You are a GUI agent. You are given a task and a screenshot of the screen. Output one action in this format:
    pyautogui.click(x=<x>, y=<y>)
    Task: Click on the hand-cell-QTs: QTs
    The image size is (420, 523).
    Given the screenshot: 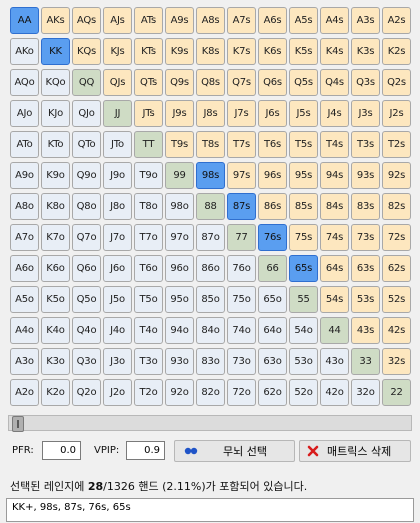 What is the action you would take?
    pyautogui.click(x=148, y=82)
    